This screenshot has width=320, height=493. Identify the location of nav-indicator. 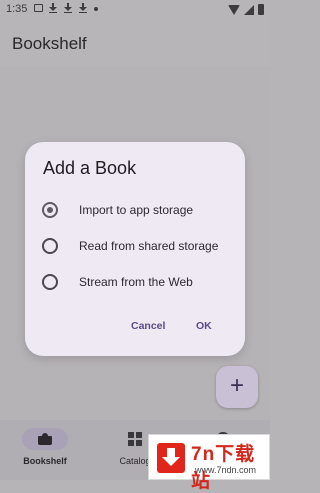
(45, 439).